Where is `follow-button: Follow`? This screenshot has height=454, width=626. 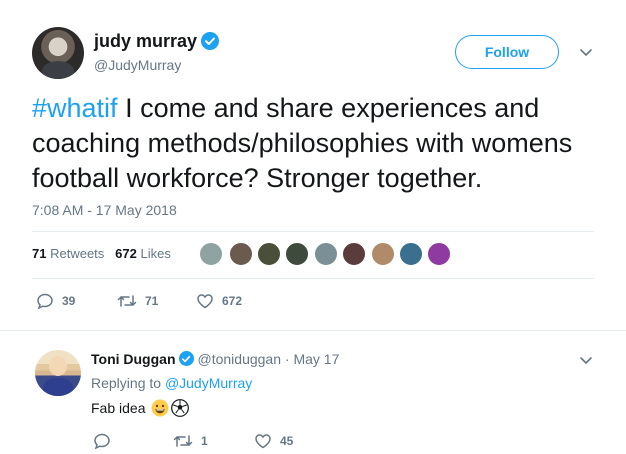 follow-button: Follow is located at coordinates (507, 52).